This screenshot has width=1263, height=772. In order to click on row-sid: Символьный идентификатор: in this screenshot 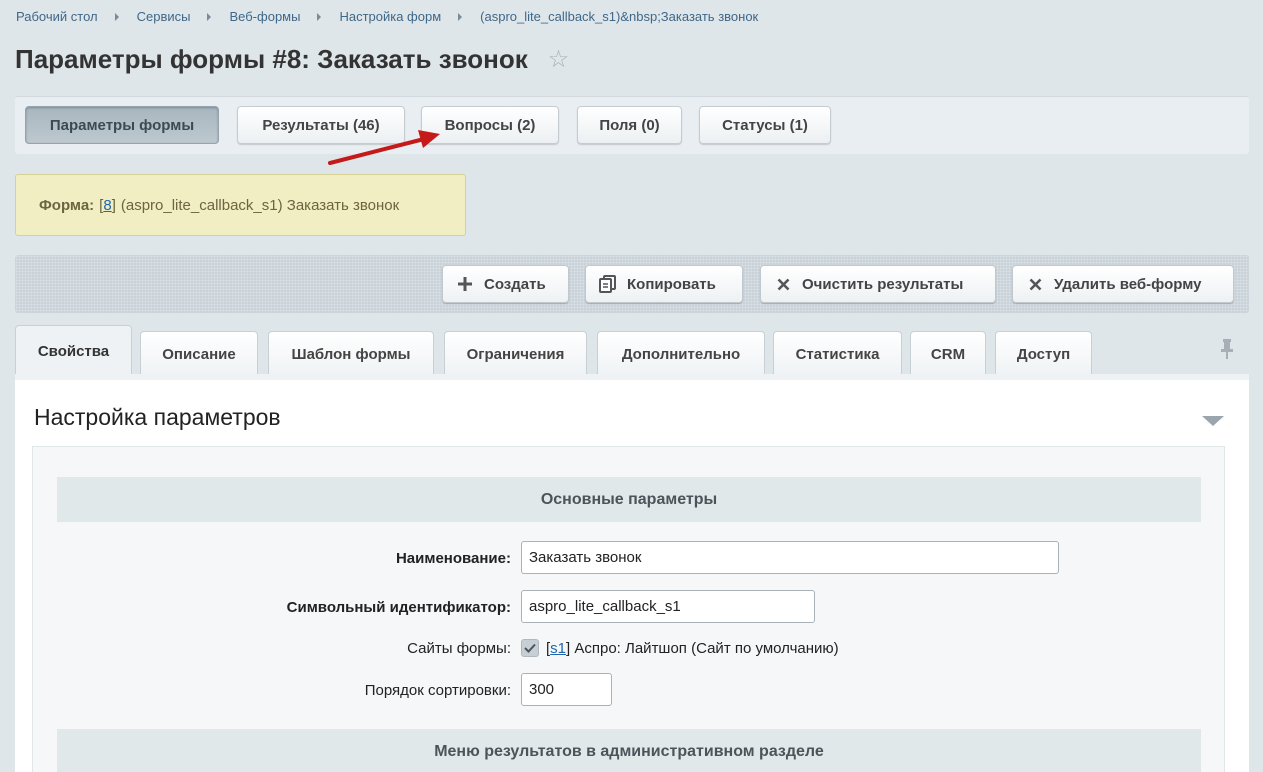, I will do `click(629, 607)`.